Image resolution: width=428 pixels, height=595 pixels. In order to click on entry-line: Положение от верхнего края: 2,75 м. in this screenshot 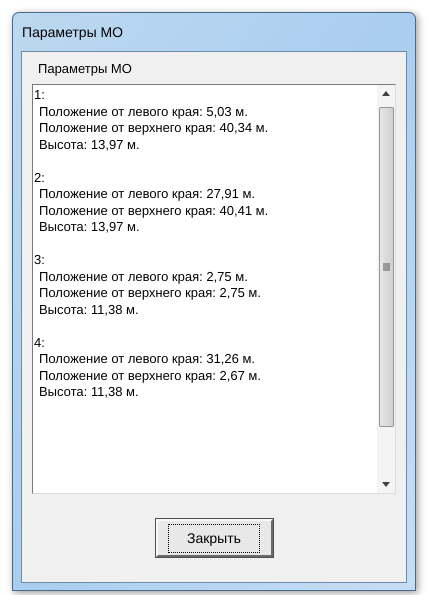, I will do `click(150, 293)`.